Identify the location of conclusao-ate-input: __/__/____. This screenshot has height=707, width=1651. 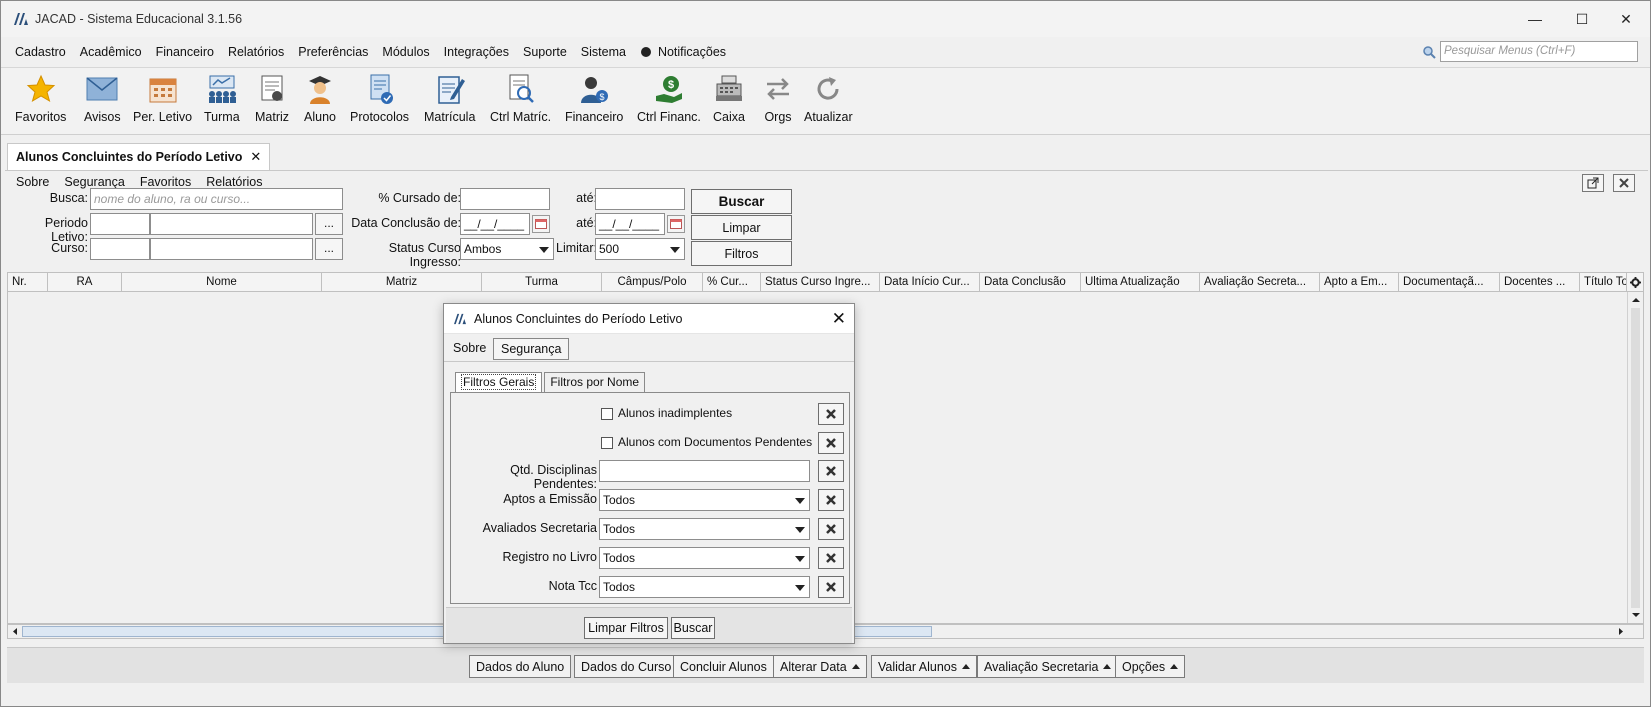
(630, 224).